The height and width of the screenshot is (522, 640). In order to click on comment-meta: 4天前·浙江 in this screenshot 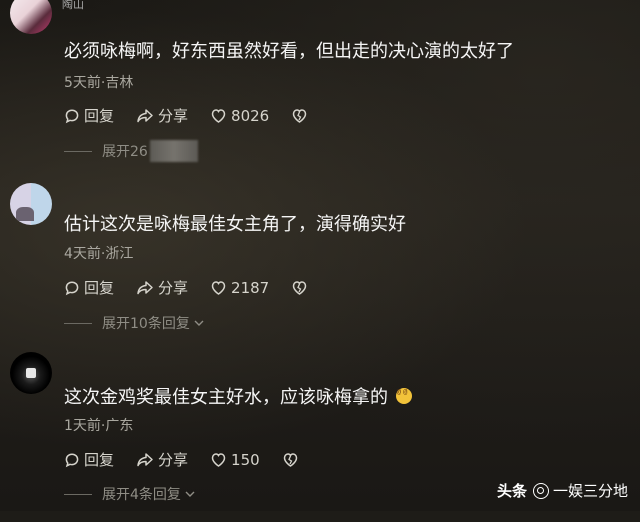, I will do `click(99, 254)`.